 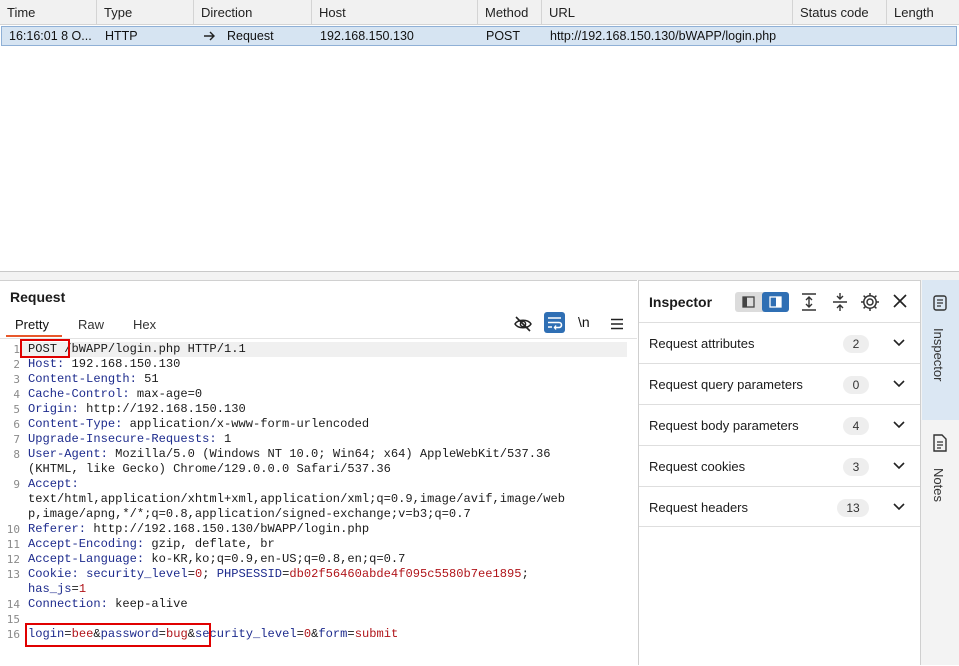 I want to click on header-line: Connection: keep-alive, so click(x=108, y=604).